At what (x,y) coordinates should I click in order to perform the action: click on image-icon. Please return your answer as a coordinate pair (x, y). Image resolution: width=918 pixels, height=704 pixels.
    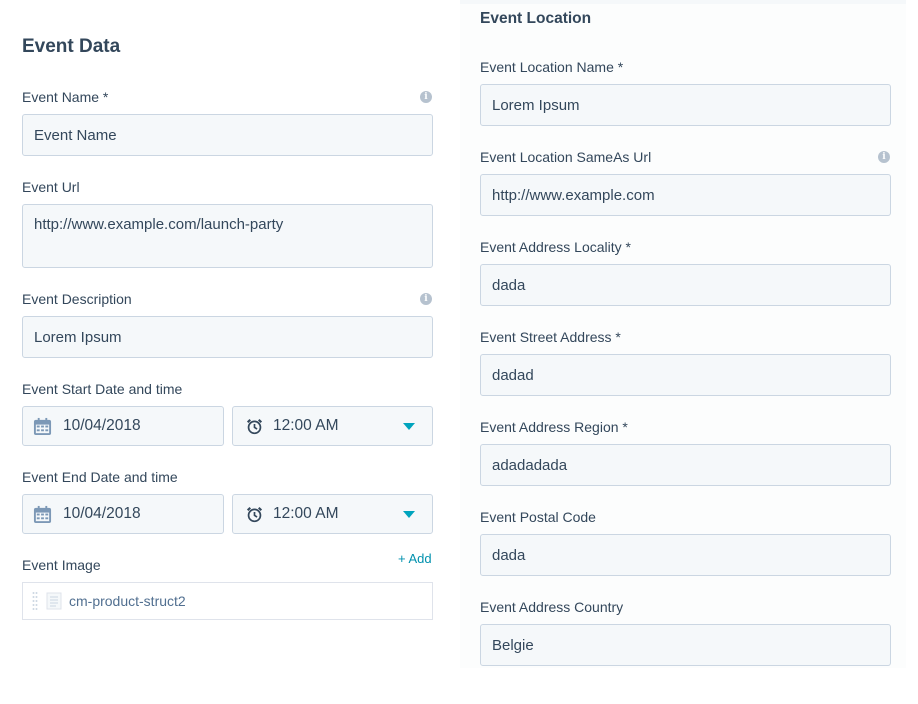
    Looking at the image, I should click on (54, 601).